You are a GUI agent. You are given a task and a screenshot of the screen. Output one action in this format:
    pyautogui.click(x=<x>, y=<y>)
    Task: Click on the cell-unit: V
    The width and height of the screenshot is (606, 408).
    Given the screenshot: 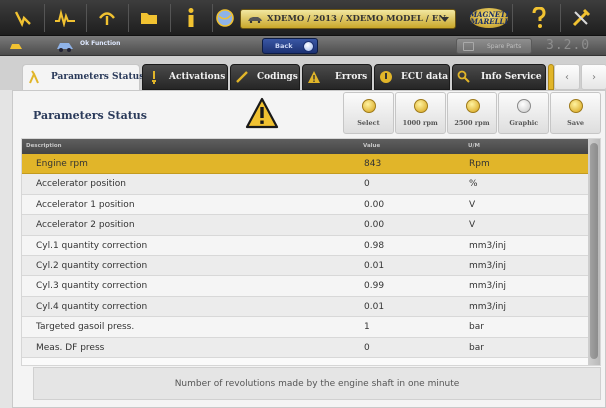 What is the action you would take?
    pyautogui.click(x=472, y=225)
    